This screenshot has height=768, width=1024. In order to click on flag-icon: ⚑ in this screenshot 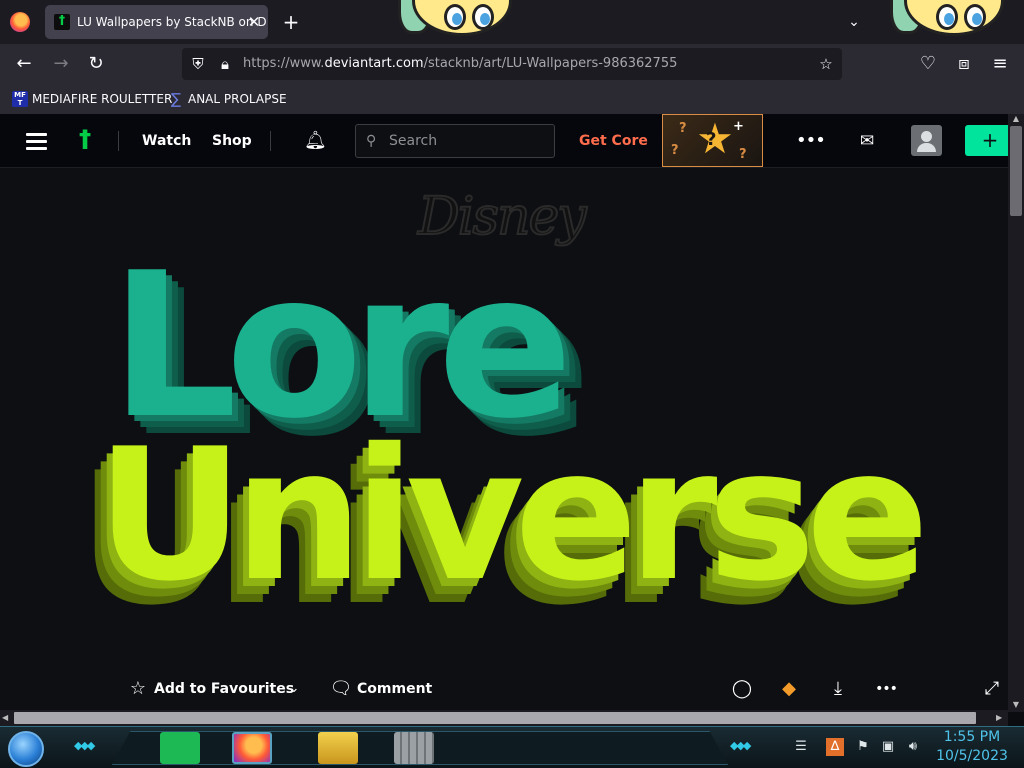, I will do `click(863, 747)`.